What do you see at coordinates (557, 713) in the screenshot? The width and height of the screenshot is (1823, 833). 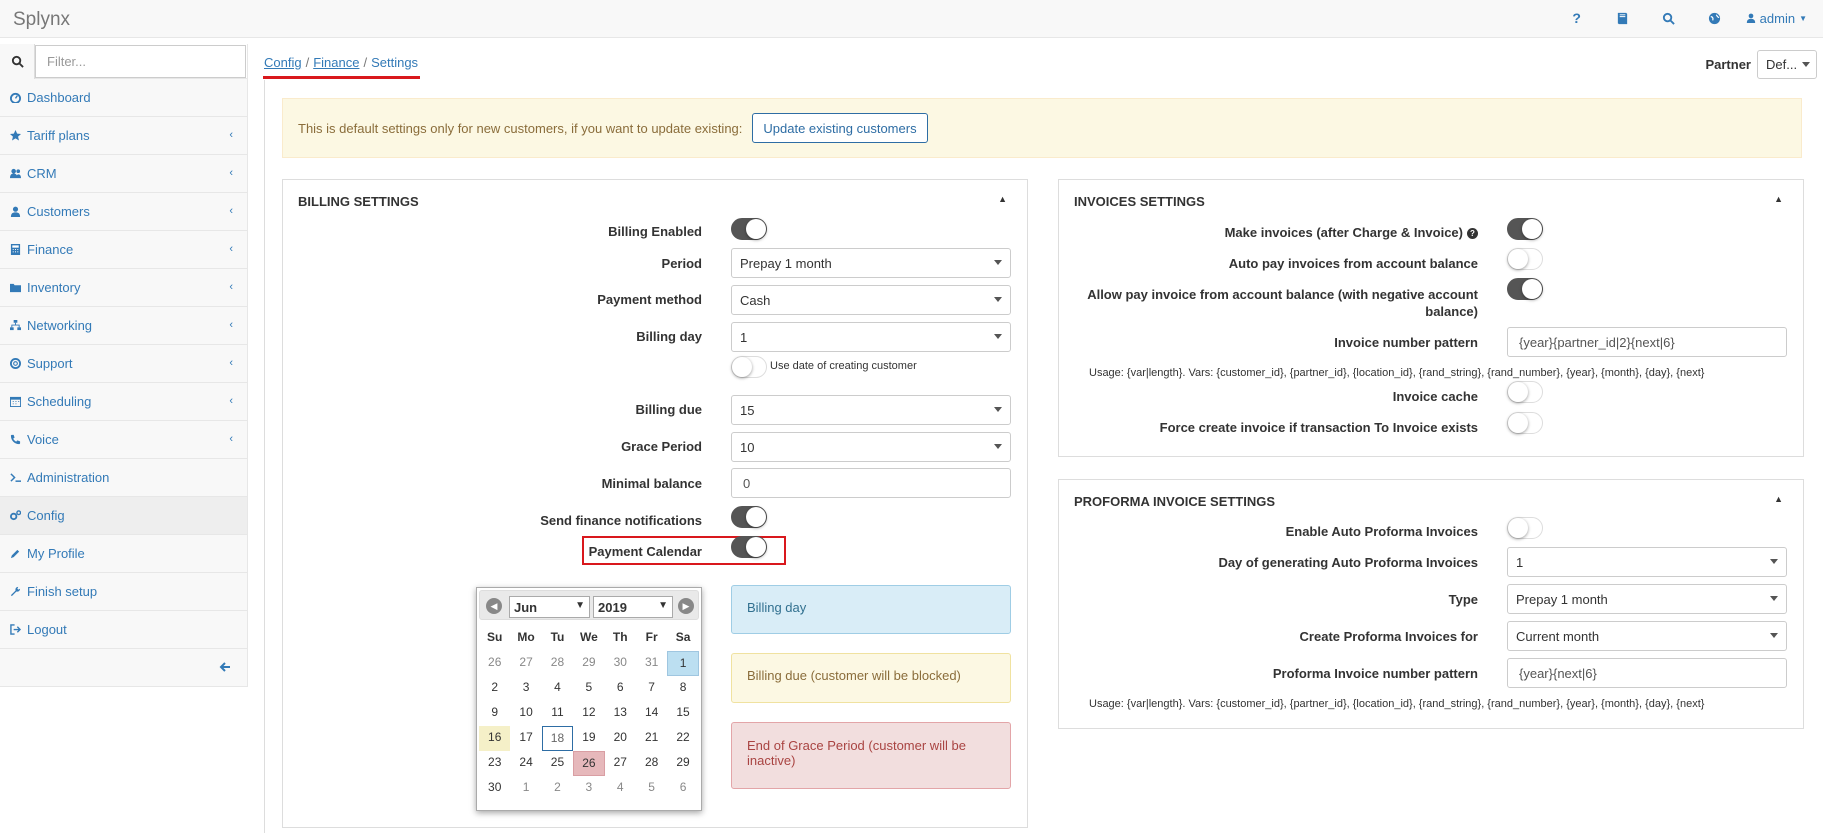 I see `calendar-day: 11` at bounding box center [557, 713].